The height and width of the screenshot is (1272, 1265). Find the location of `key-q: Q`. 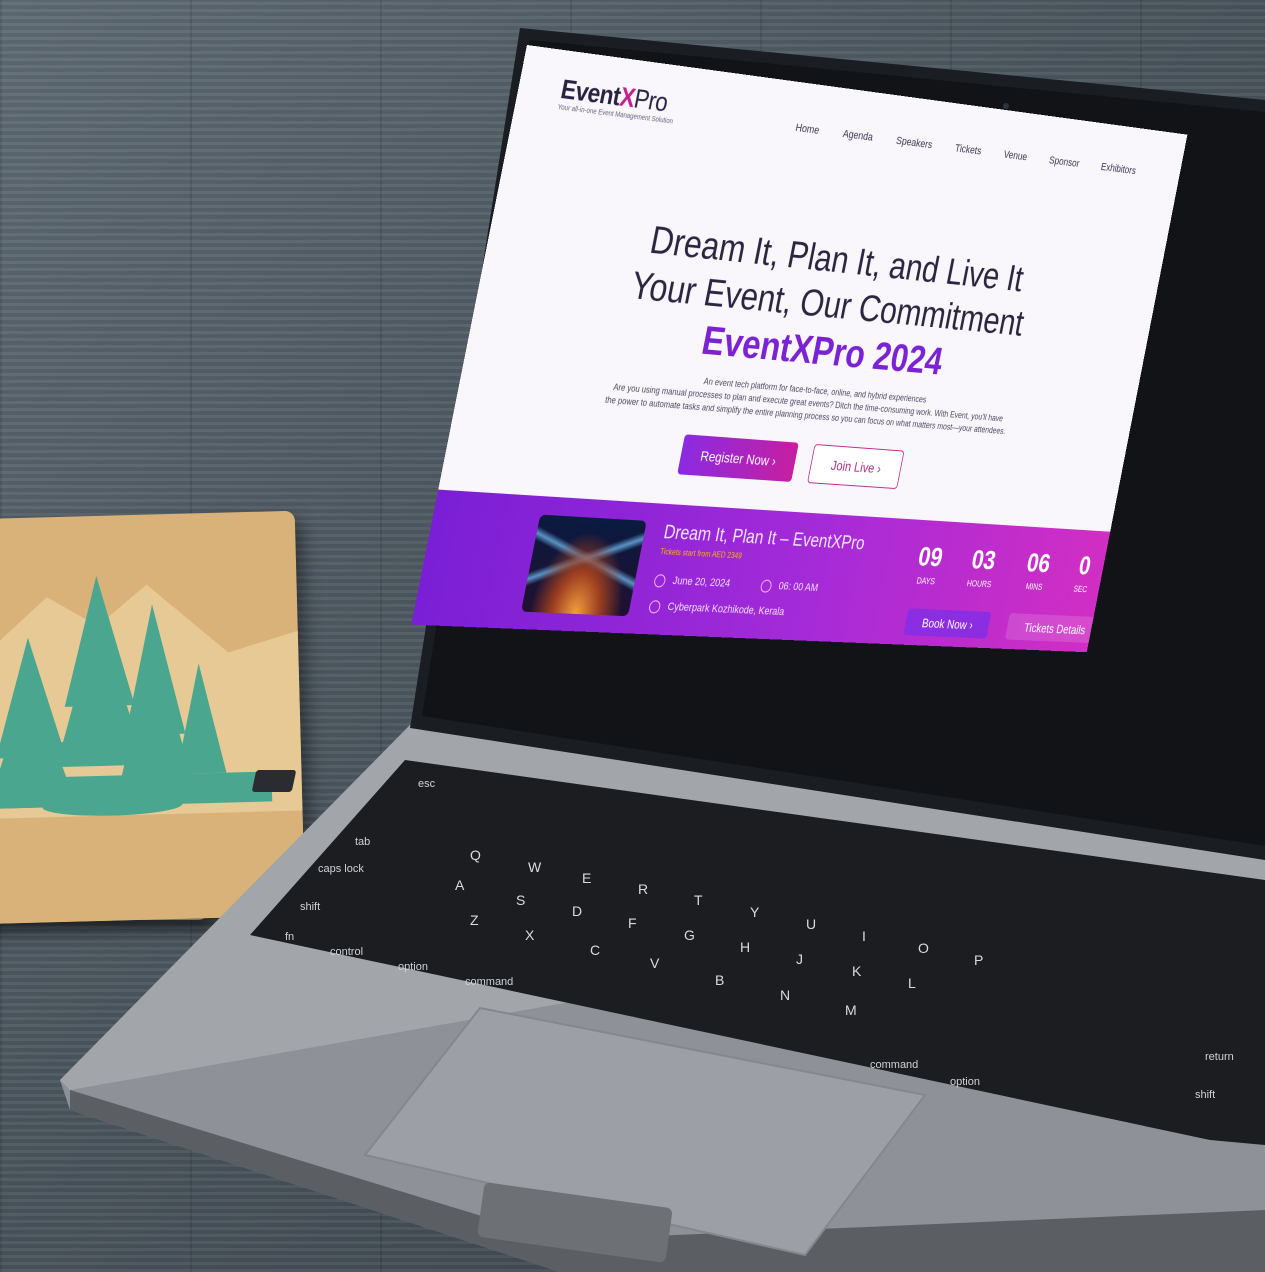

key-q: Q is located at coordinates (475, 855).